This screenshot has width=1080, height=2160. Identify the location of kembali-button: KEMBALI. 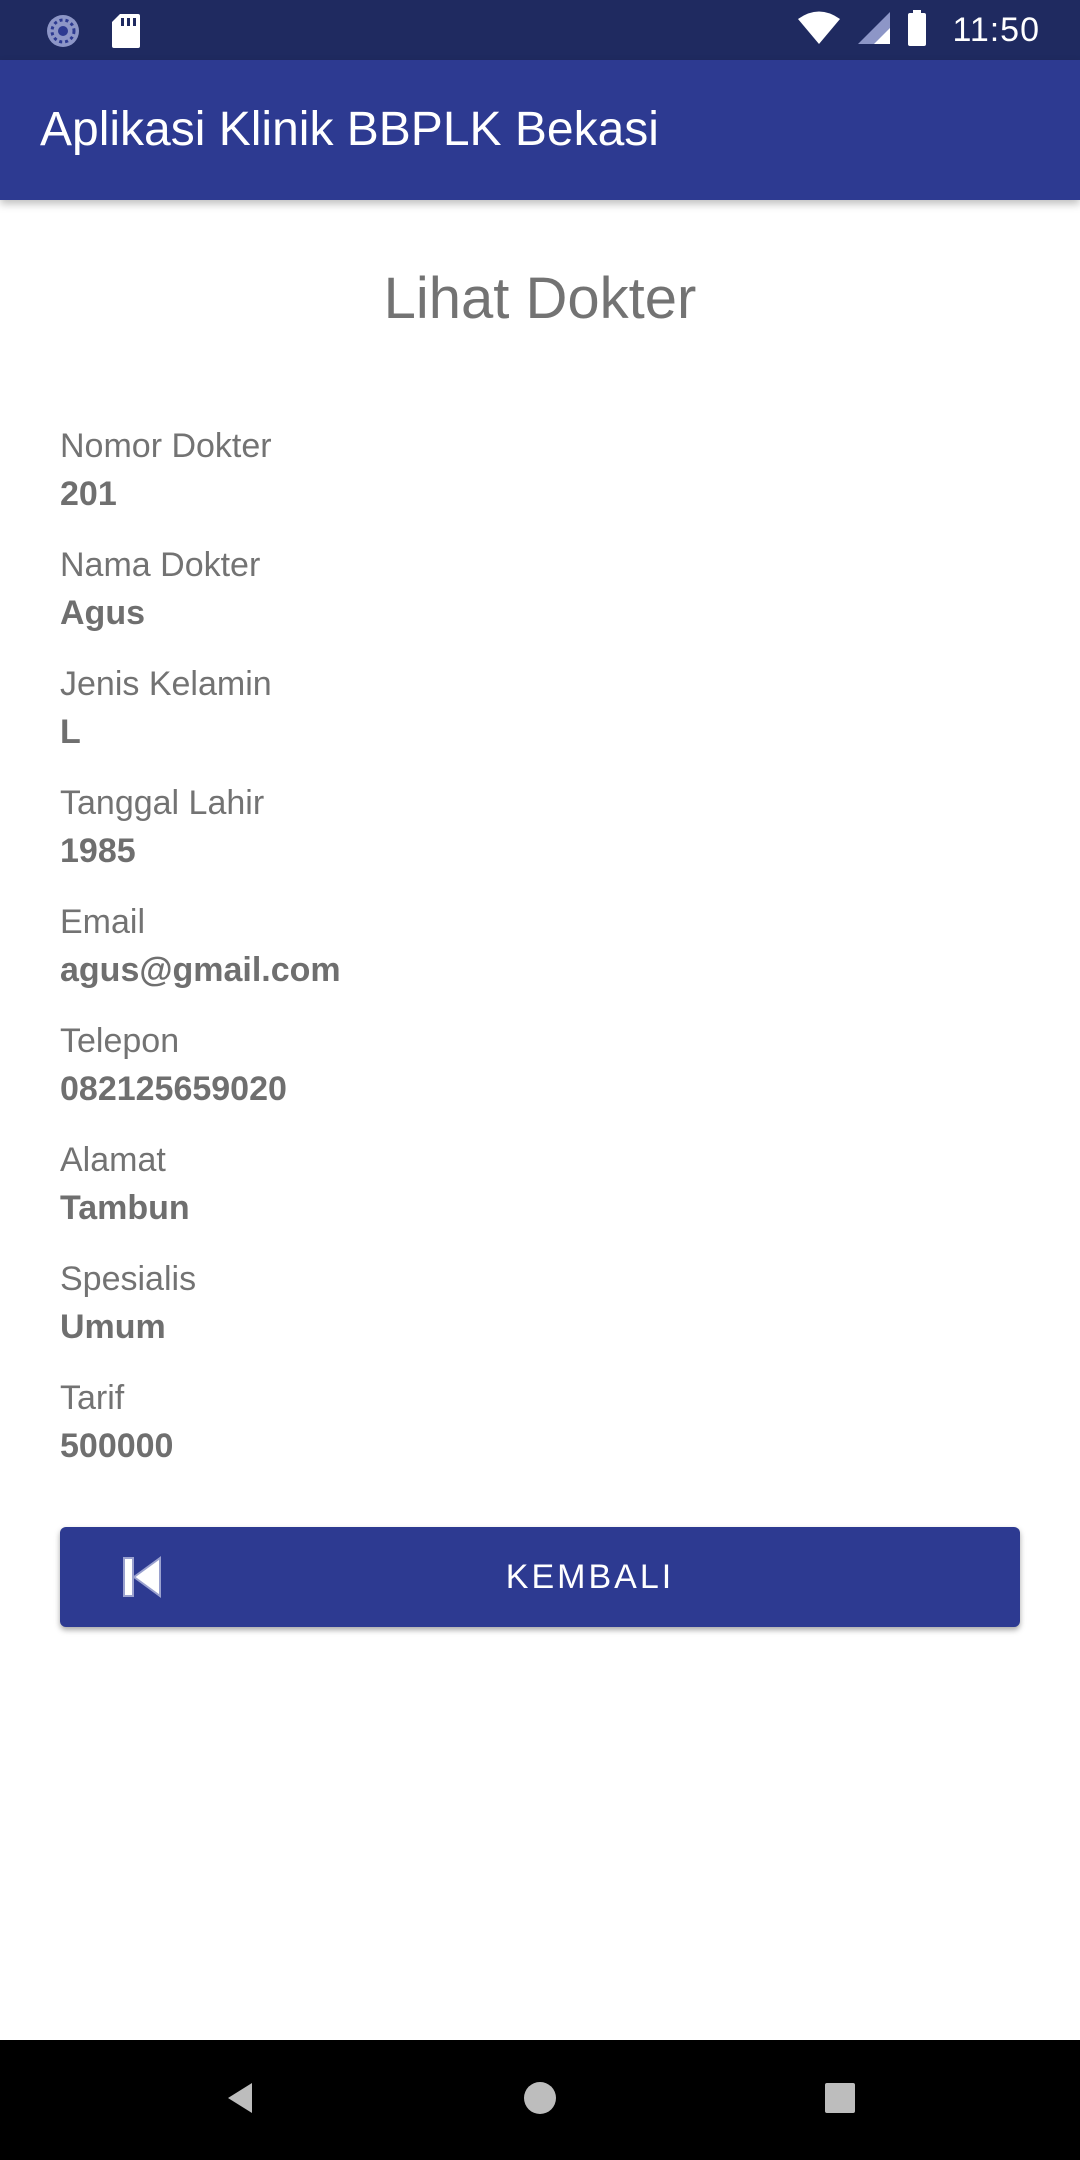
(540, 1577).